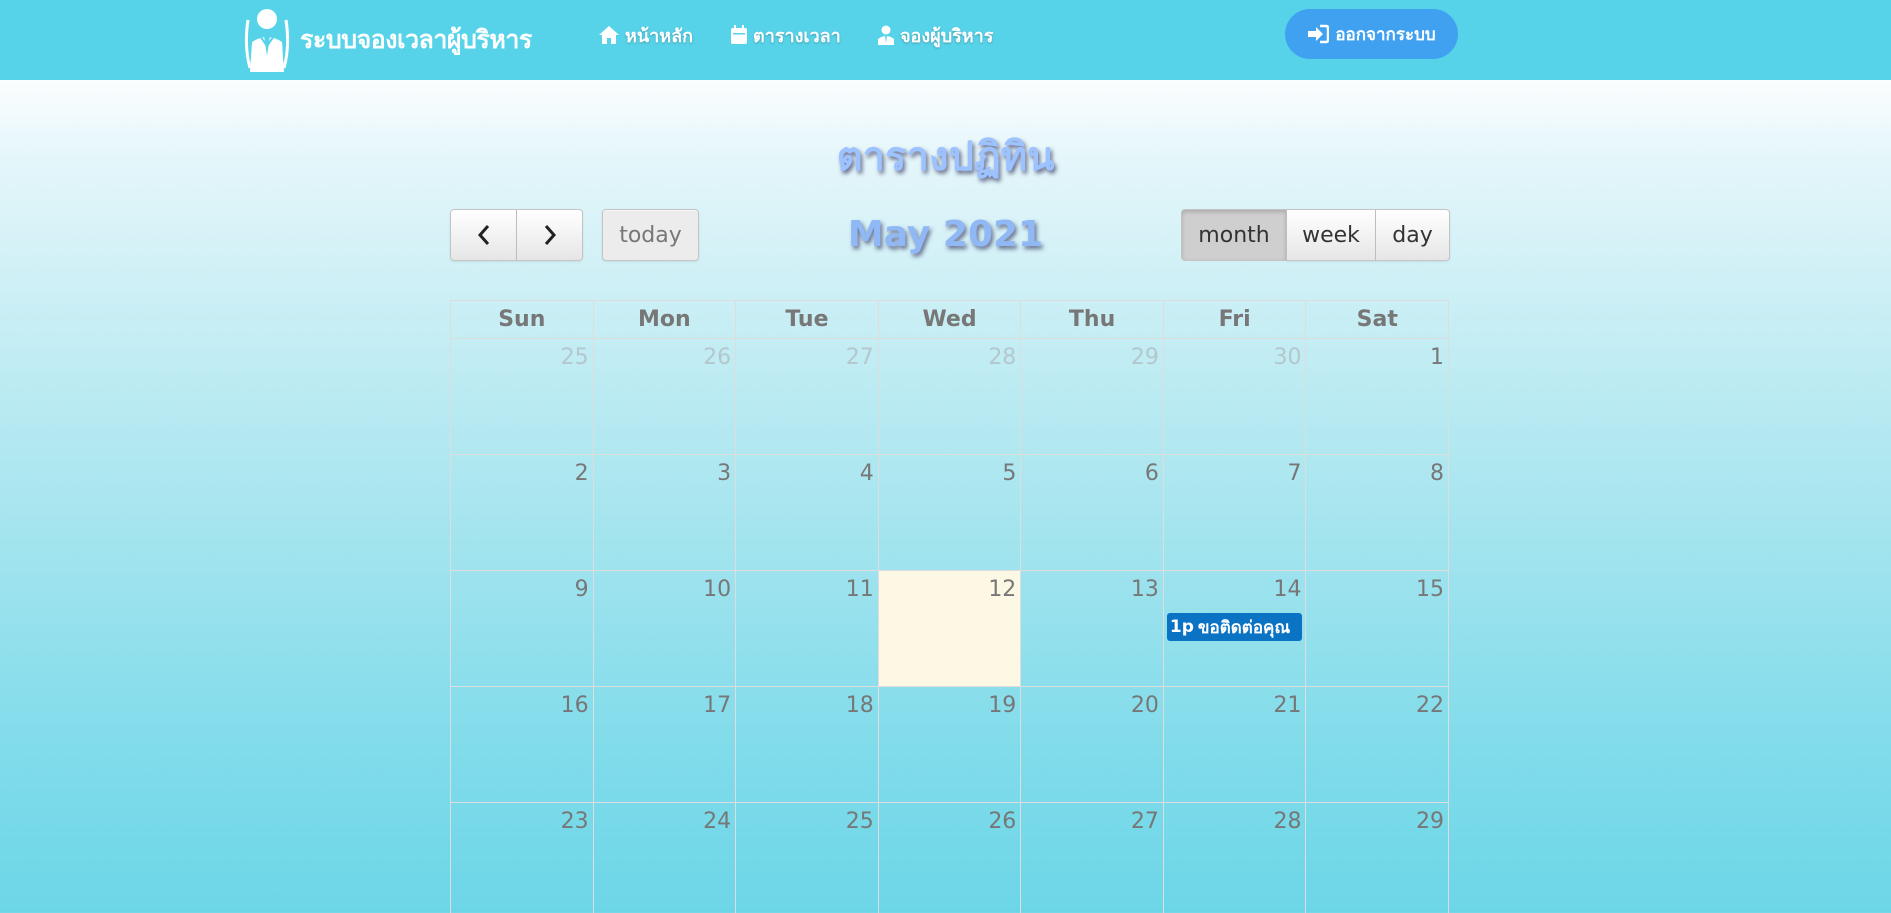 This screenshot has height=913, width=1891. I want to click on day-cell: 30, so click(1235, 396).